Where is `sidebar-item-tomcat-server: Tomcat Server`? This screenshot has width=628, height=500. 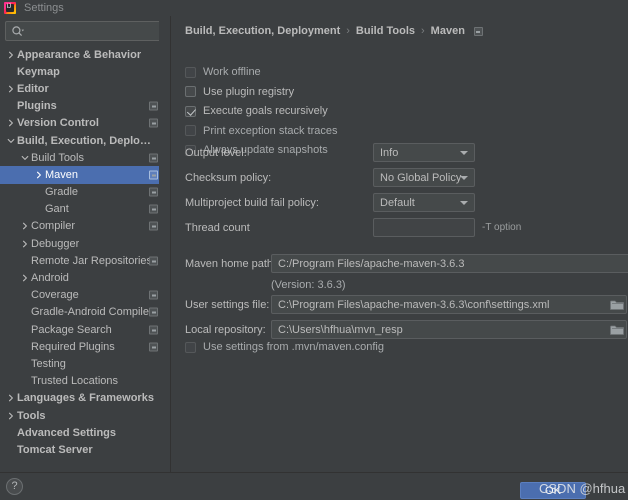 sidebar-item-tomcat-server: Tomcat Server is located at coordinates (85, 449).